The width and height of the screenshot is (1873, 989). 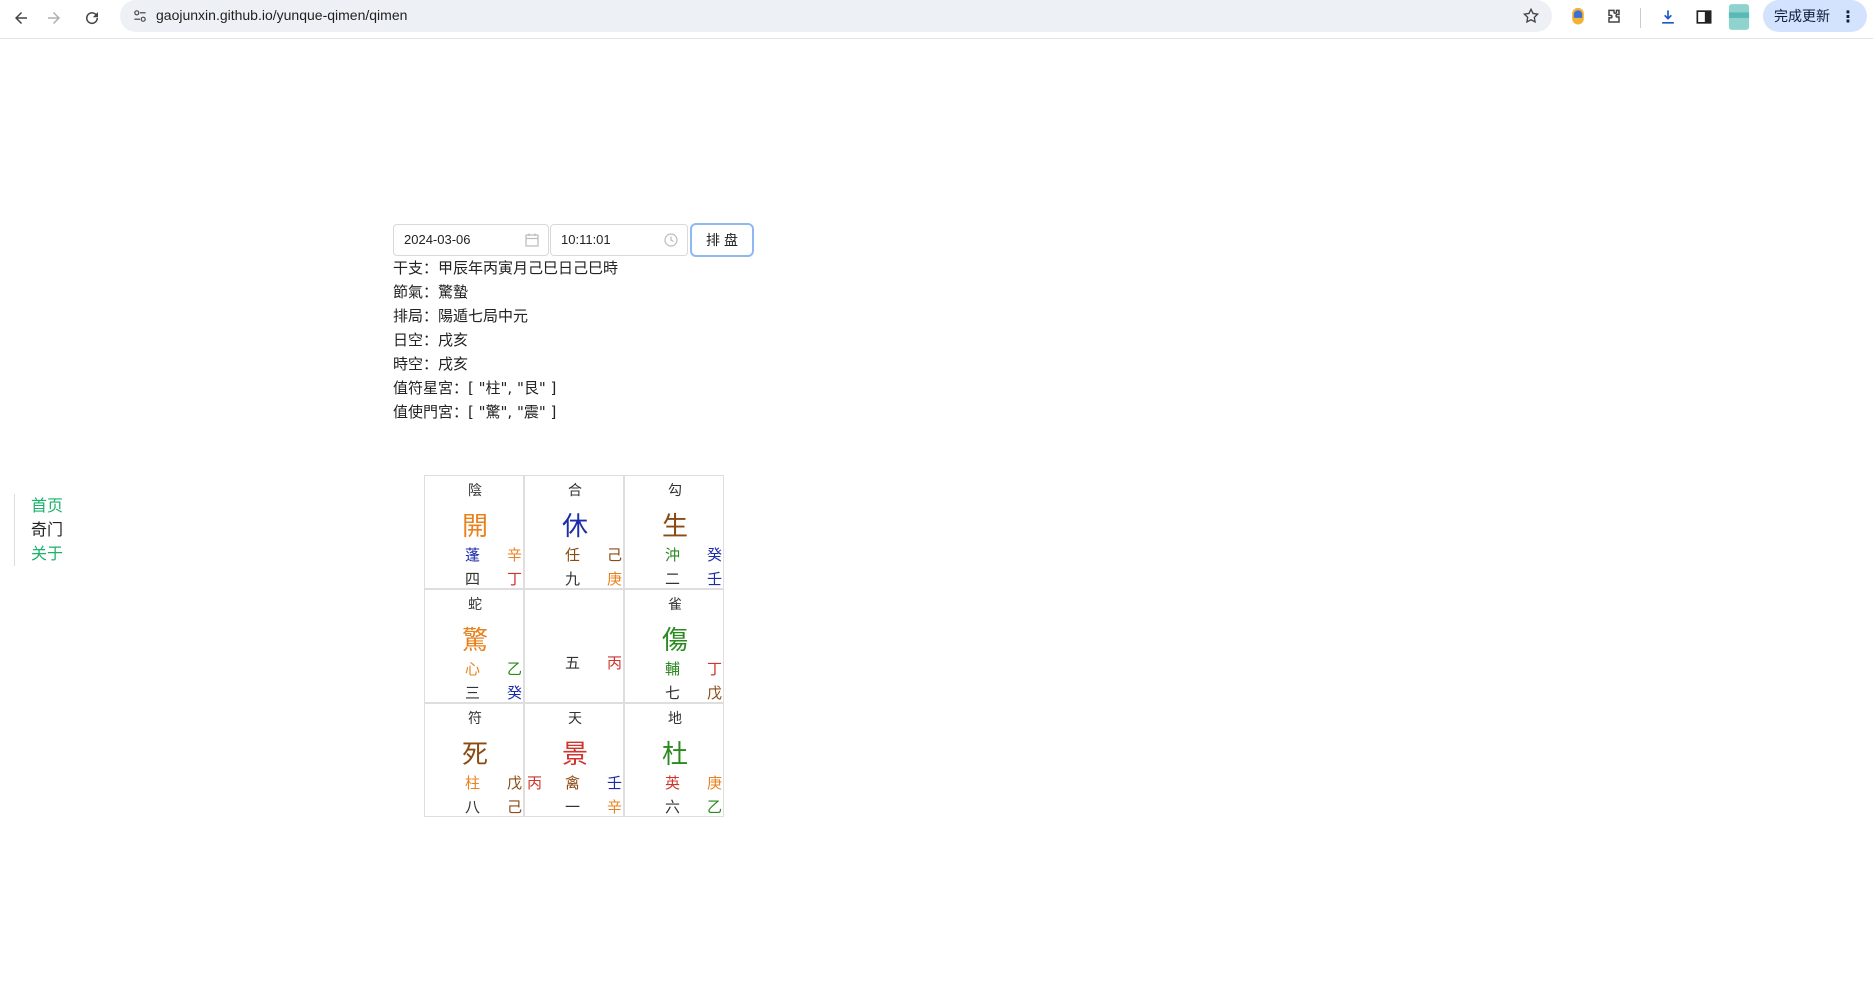 What do you see at coordinates (715, 807) in the screenshot?
I see `palace-earth-stem: 乙` at bounding box center [715, 807].